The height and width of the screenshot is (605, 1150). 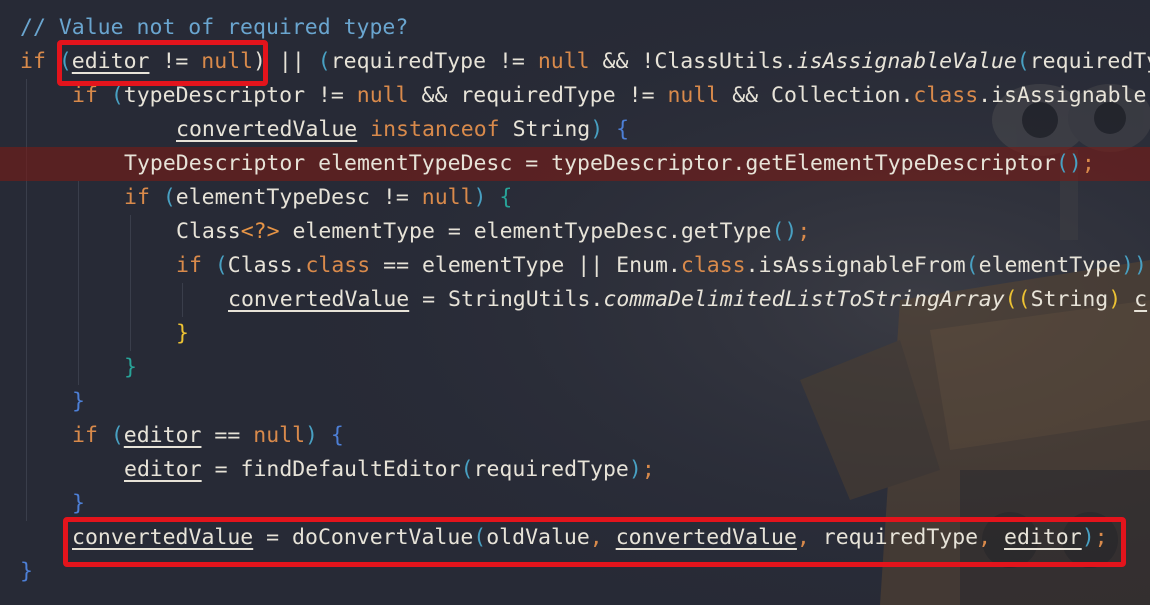 I want to click on code-token: ((, so click(x=1017, y=299).